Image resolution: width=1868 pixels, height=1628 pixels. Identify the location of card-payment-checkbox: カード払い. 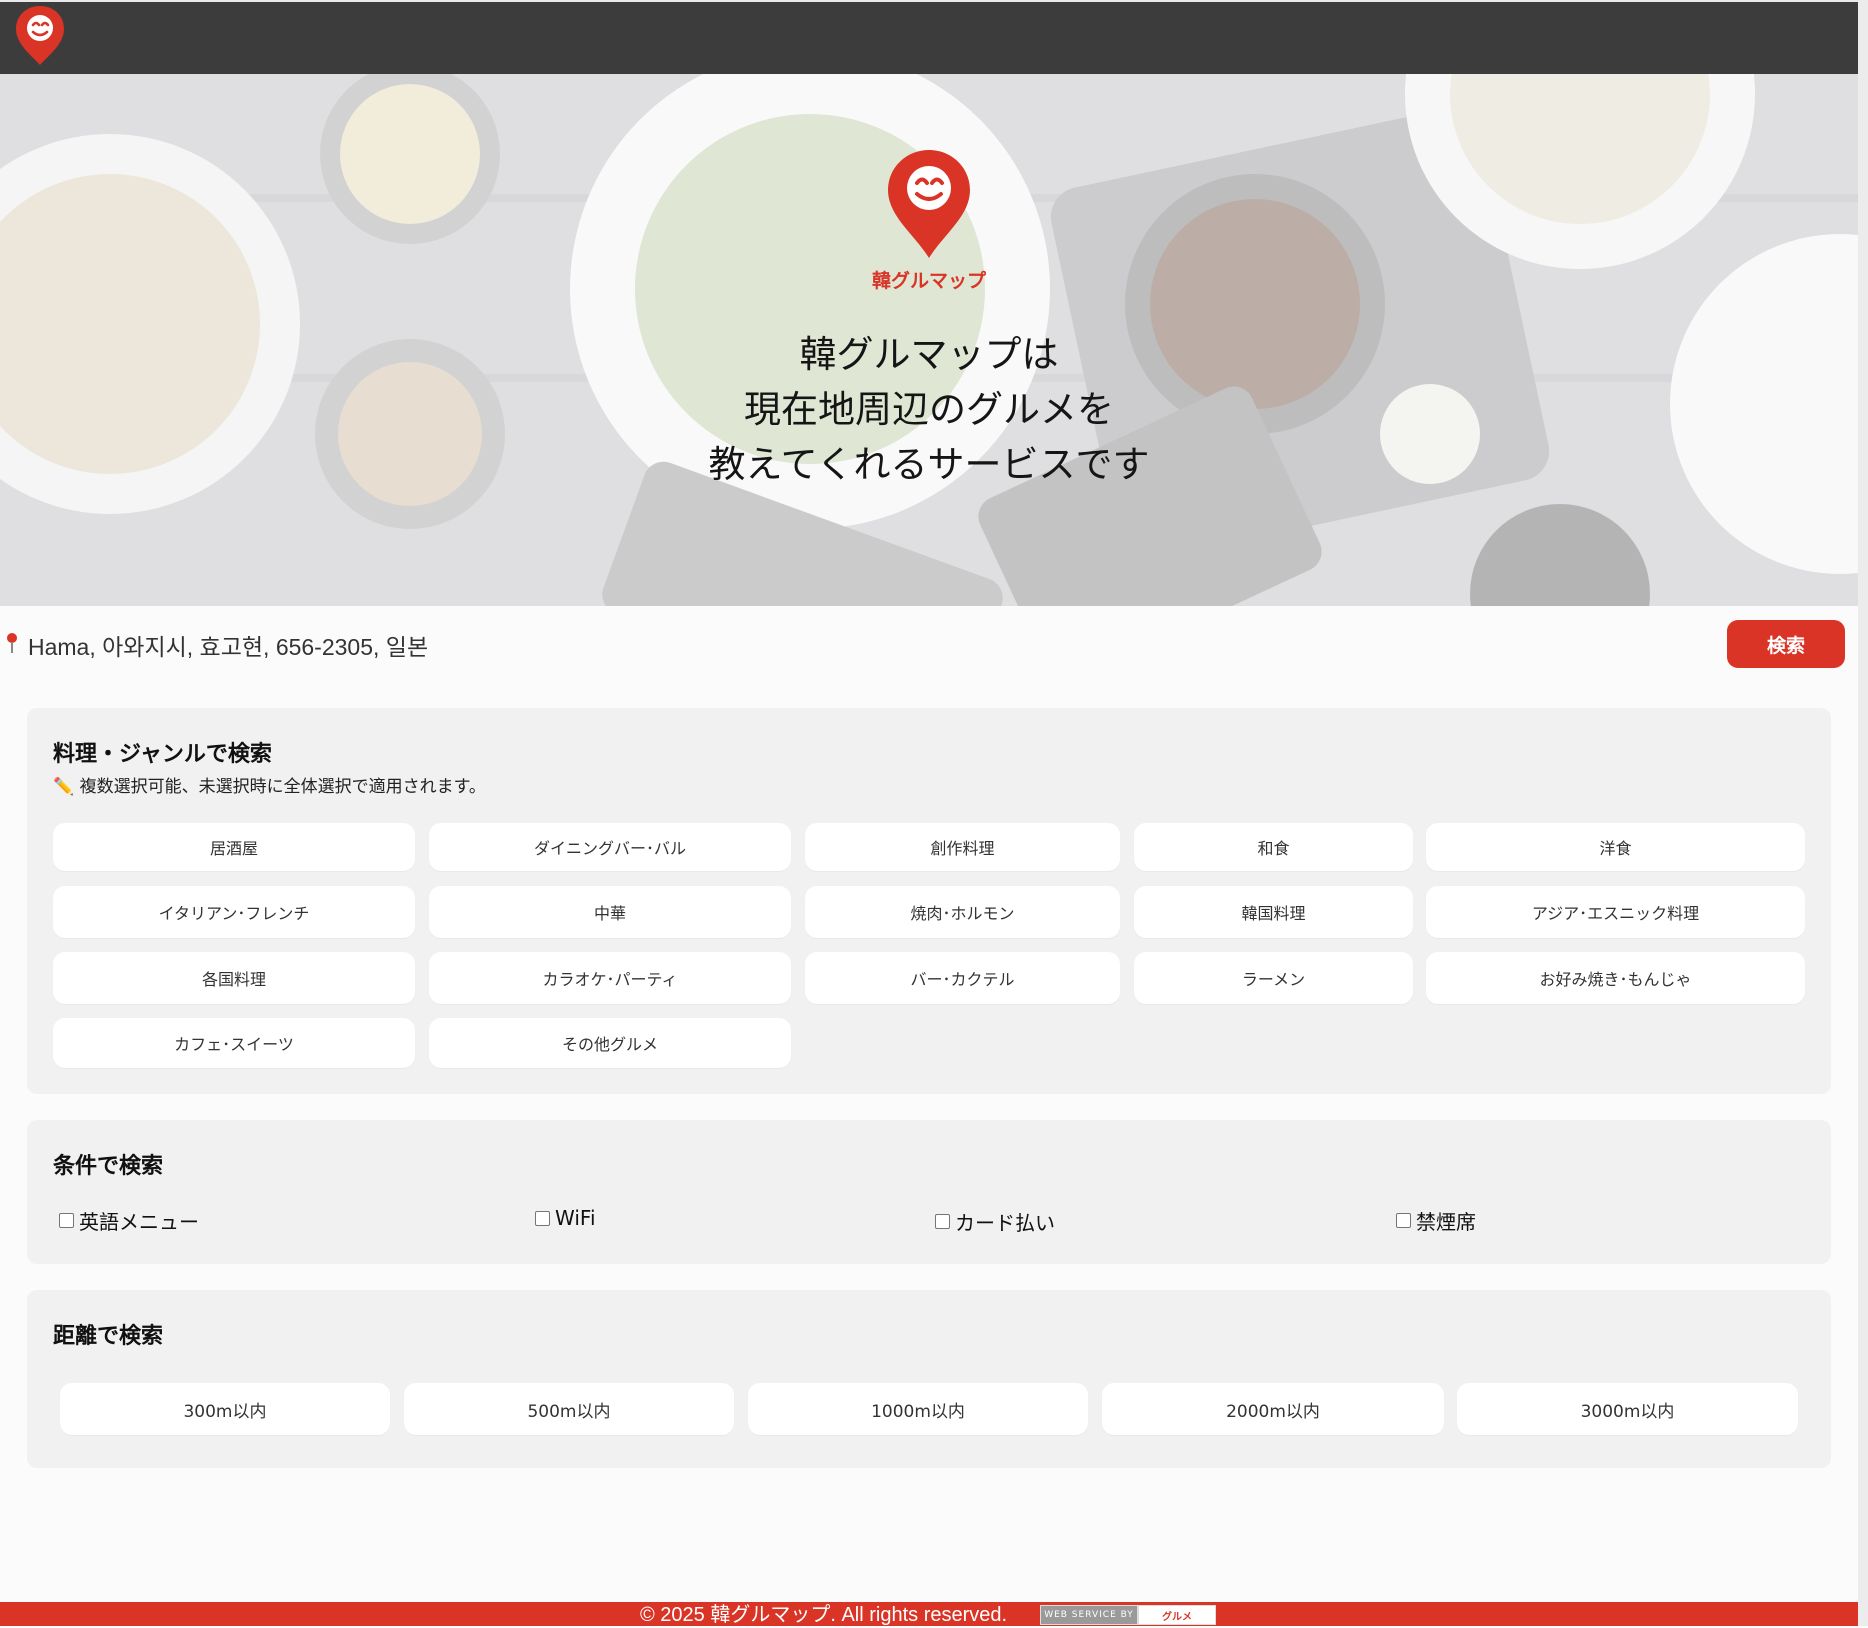
(995, 1221).